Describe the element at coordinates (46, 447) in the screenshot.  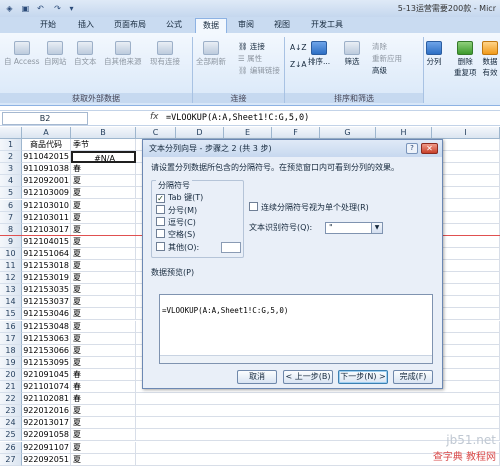
I see `cell-a: 922091107` at that location.